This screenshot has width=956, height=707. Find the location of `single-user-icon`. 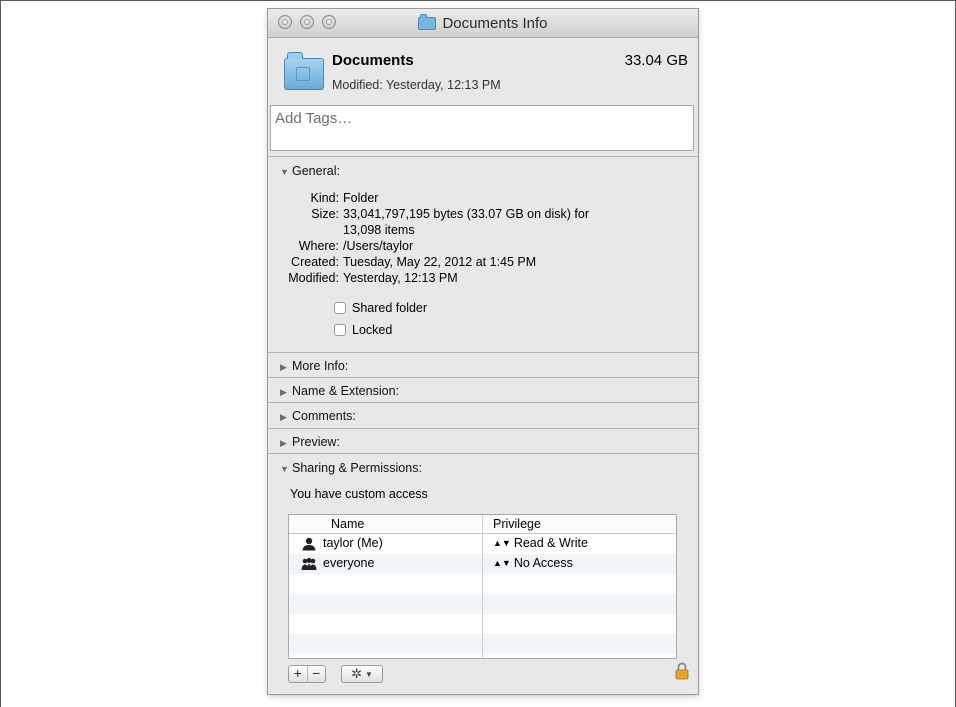

single-user-icon is located at coordinates (309, 544).